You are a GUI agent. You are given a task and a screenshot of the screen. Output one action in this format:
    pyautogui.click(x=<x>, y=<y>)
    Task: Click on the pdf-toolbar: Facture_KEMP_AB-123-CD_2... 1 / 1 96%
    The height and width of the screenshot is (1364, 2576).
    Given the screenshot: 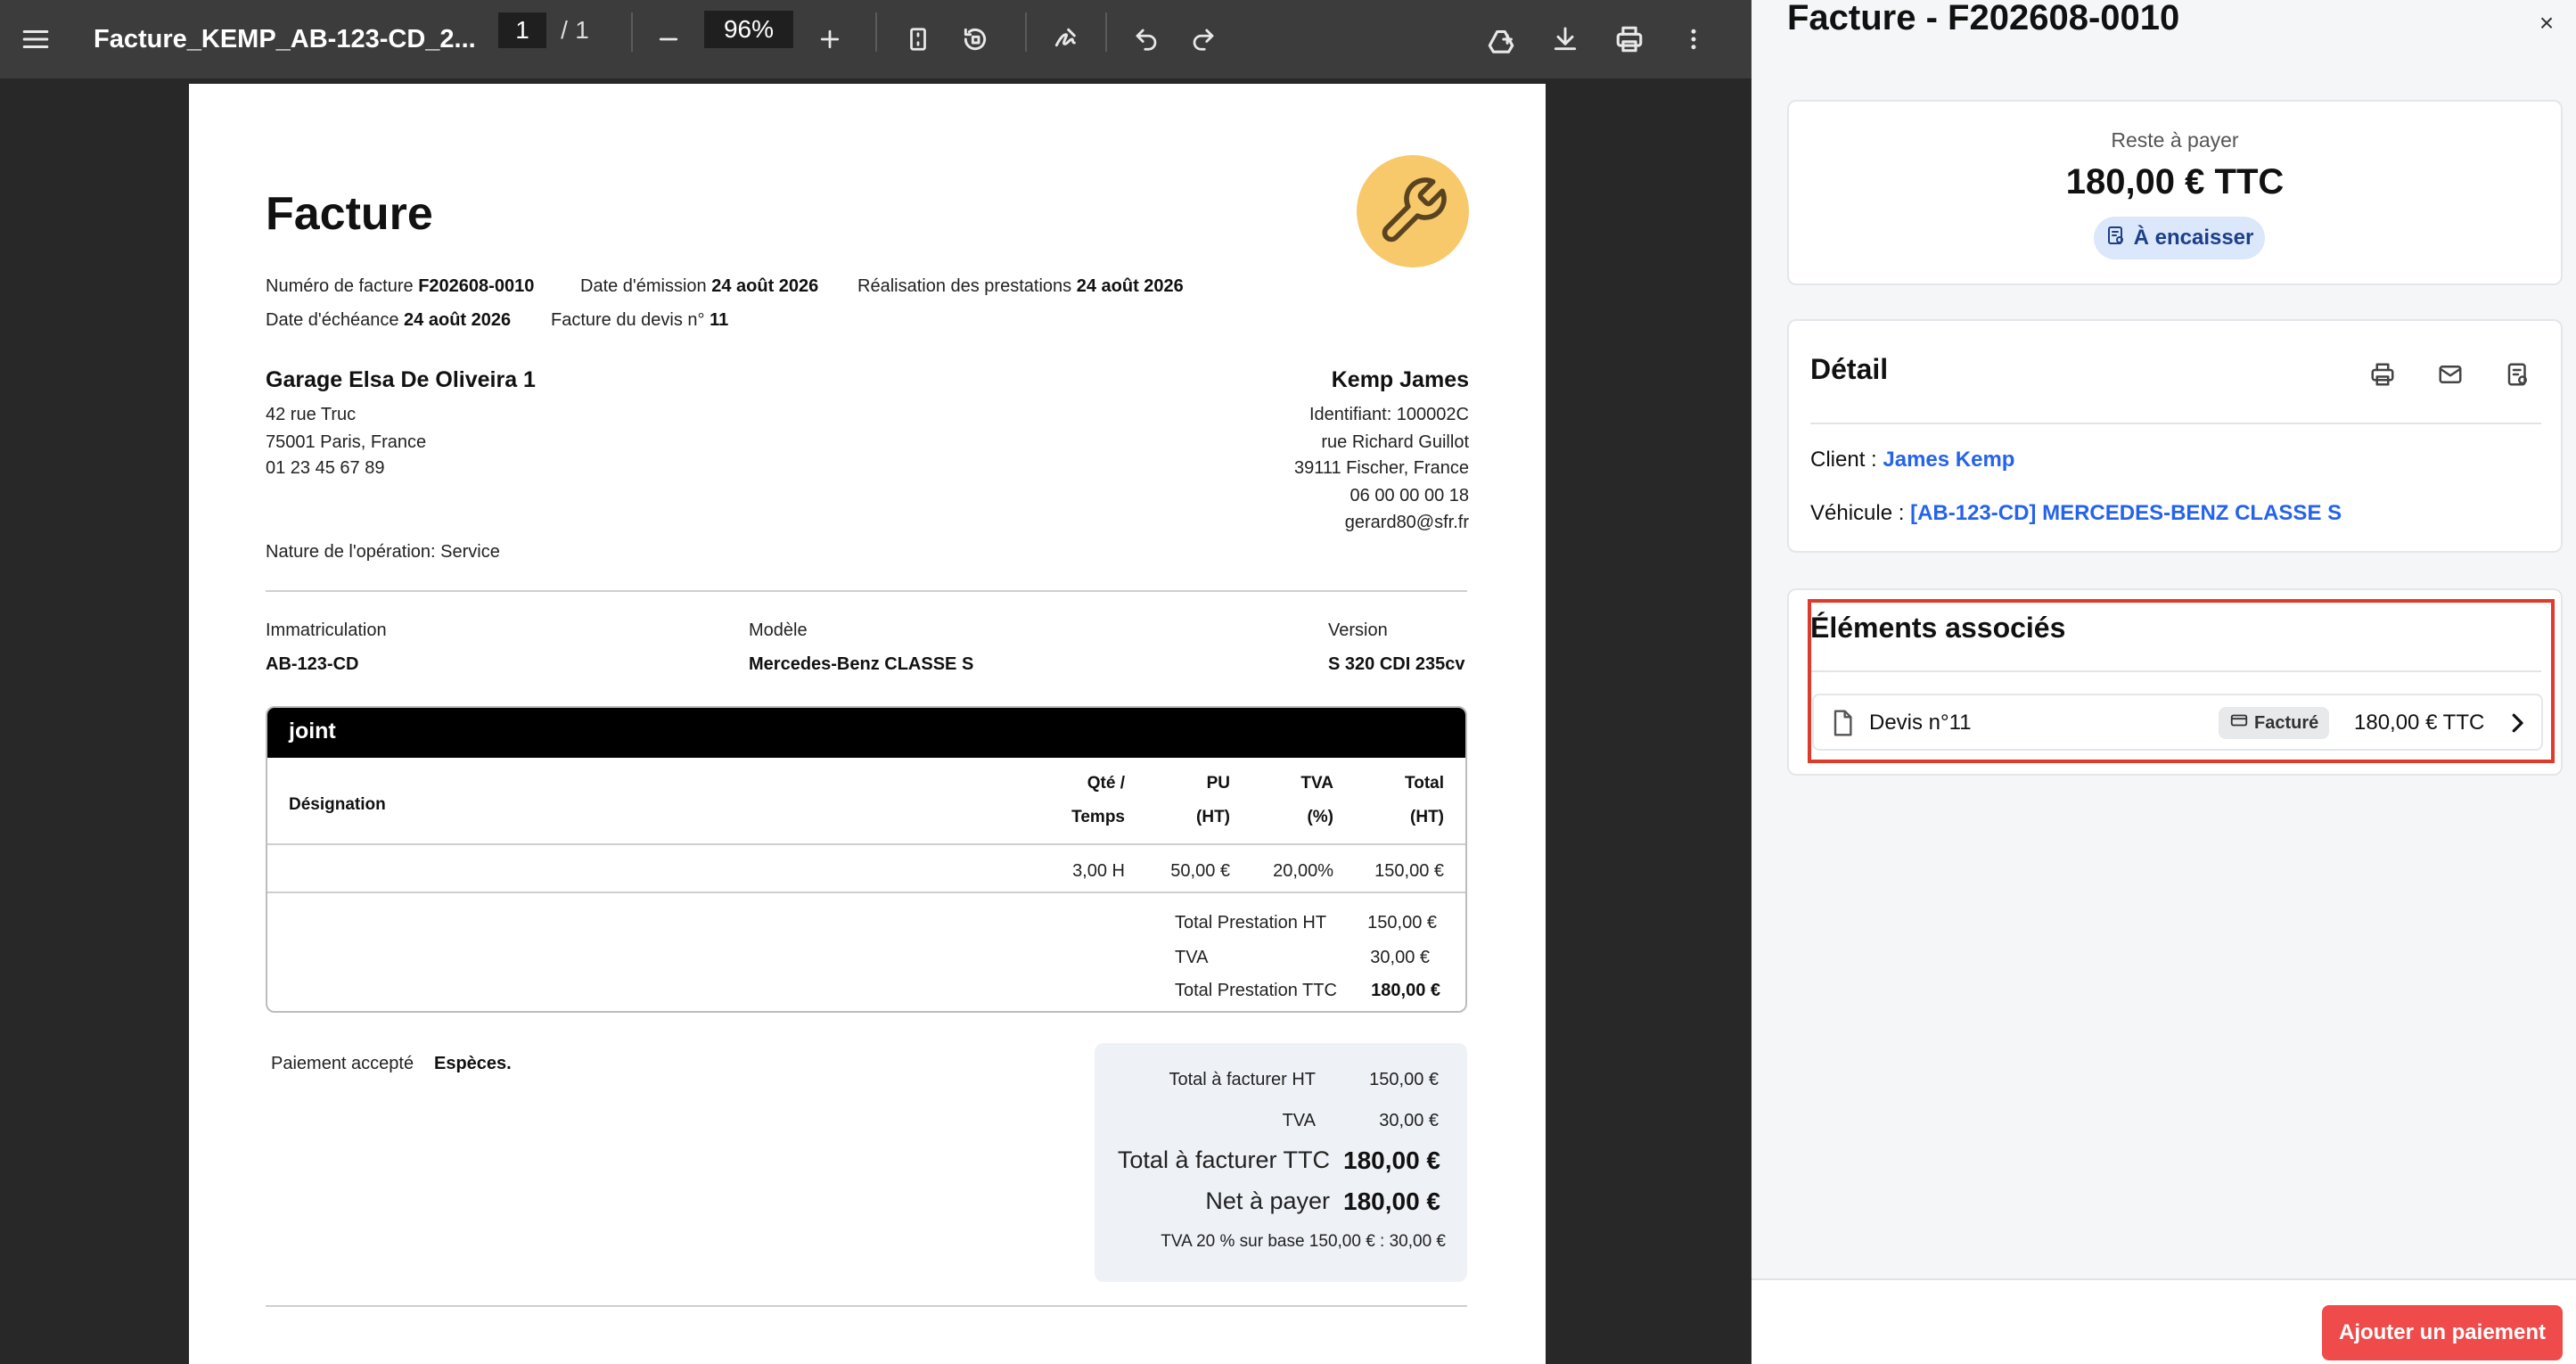 What is the action you would take?
    pyautogui.click(x=876, y=39)
    